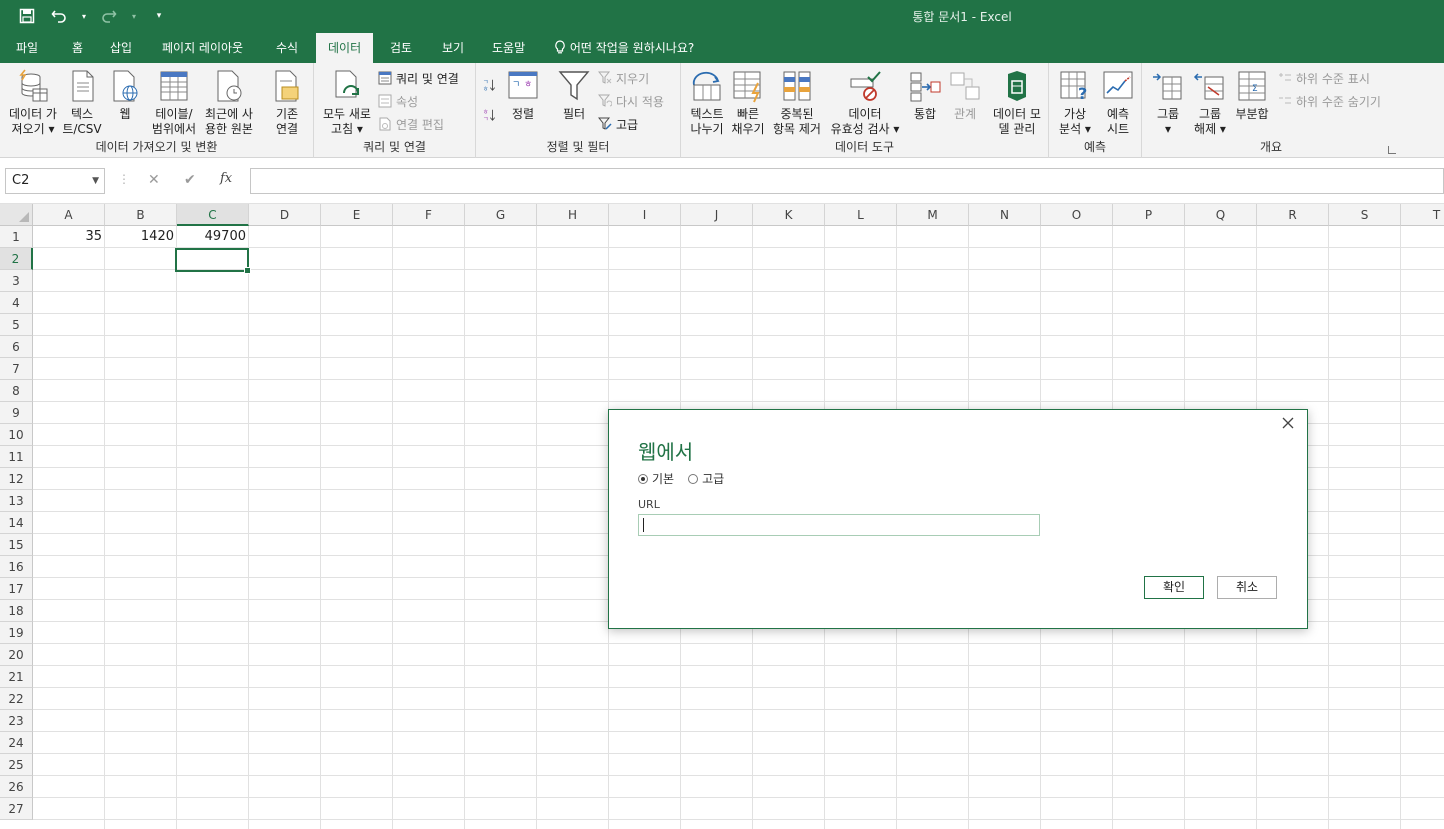  Describe the element at coordinates (707, 103) in the screenshot. I see `text-to-columns-button: 텍스트 나누기` at that location.